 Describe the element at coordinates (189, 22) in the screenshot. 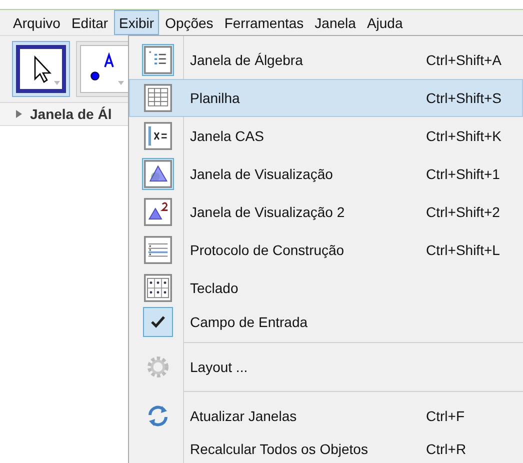

I see `menu-item: Opções` at that location.